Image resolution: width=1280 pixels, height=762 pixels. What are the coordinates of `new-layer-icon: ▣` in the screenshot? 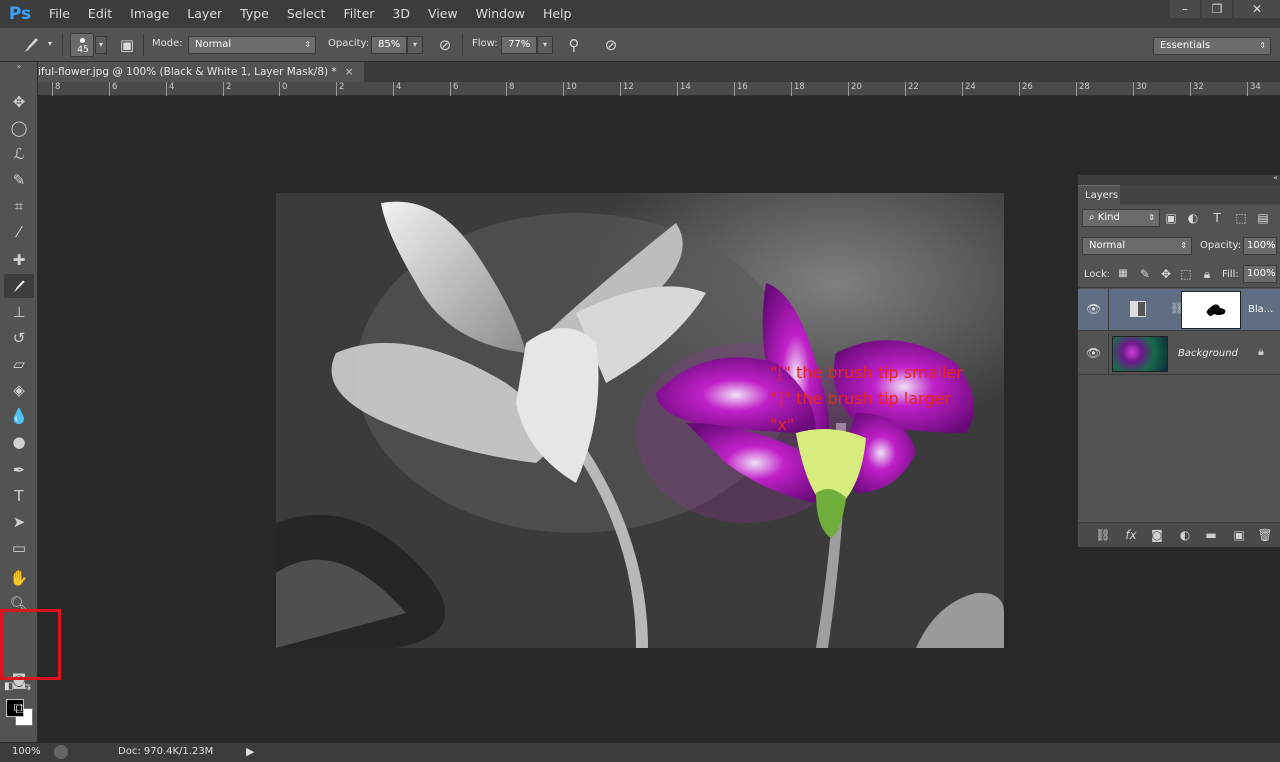 It's located at (1239, 535).